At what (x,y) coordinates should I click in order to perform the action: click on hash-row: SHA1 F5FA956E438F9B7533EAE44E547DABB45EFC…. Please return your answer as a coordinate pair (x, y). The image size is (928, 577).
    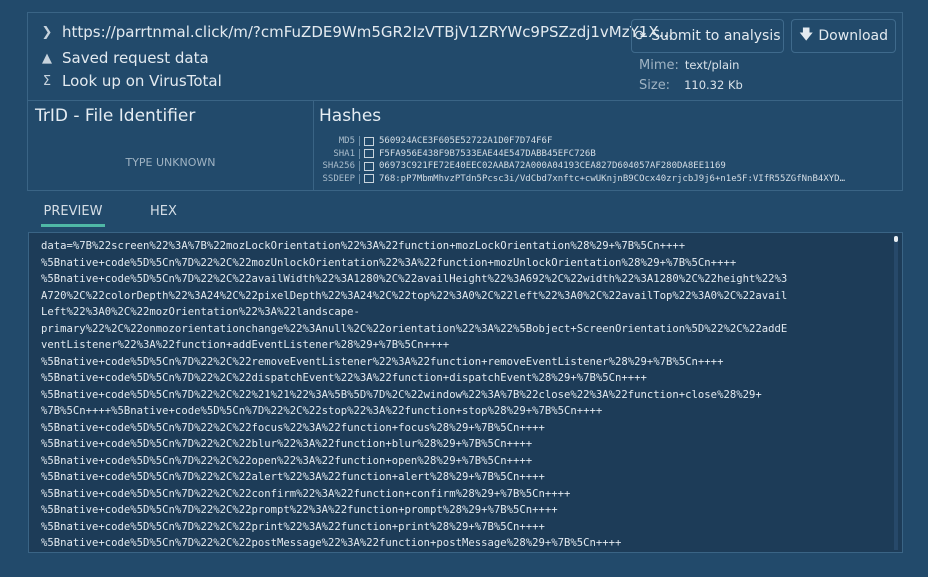
    Looking at the image, I should click on (606, 154).